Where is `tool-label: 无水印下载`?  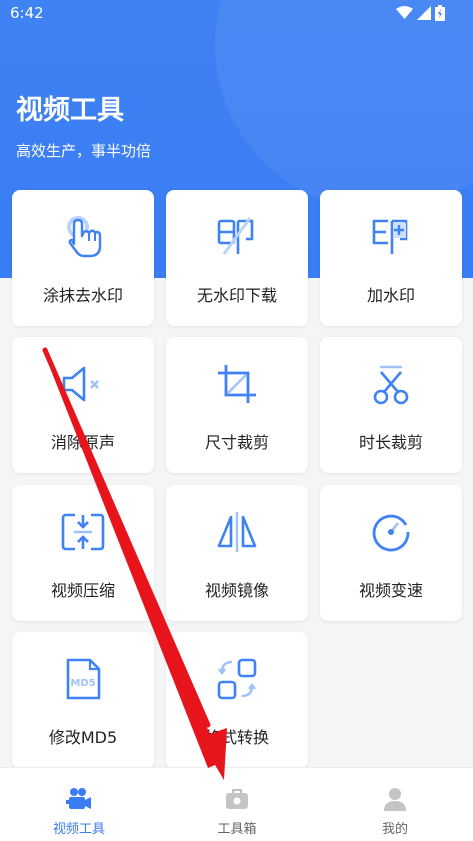 tool-label: 无水印下载 is located at coordinates (236, 295).